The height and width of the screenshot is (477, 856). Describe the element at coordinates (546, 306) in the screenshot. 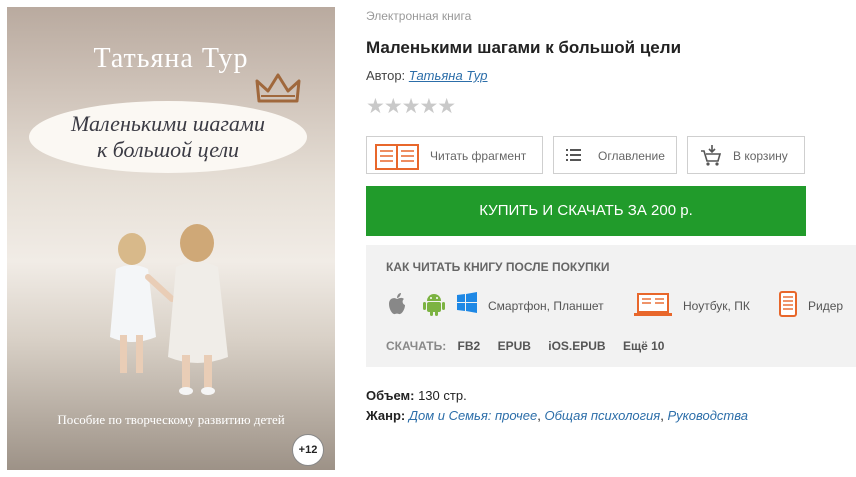

I see `smartphone-tablet-label: Смартфон, Планшет` at that location.